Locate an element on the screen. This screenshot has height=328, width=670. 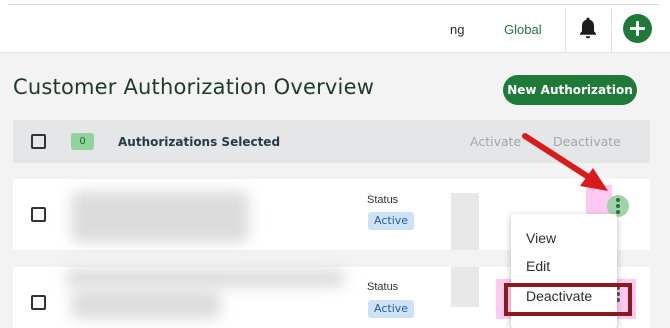
tab-truncated: ng is located at coordinates (457, 29).